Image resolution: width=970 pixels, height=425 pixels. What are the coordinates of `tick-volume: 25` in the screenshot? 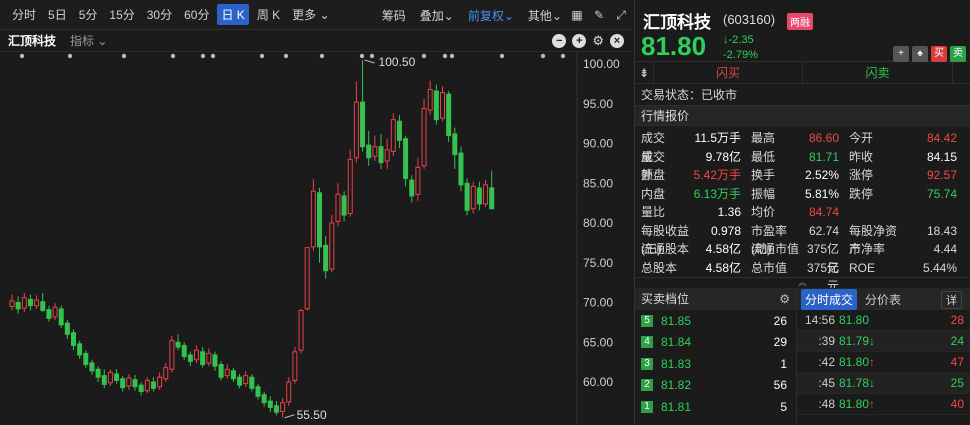 It's located at (957, 383).